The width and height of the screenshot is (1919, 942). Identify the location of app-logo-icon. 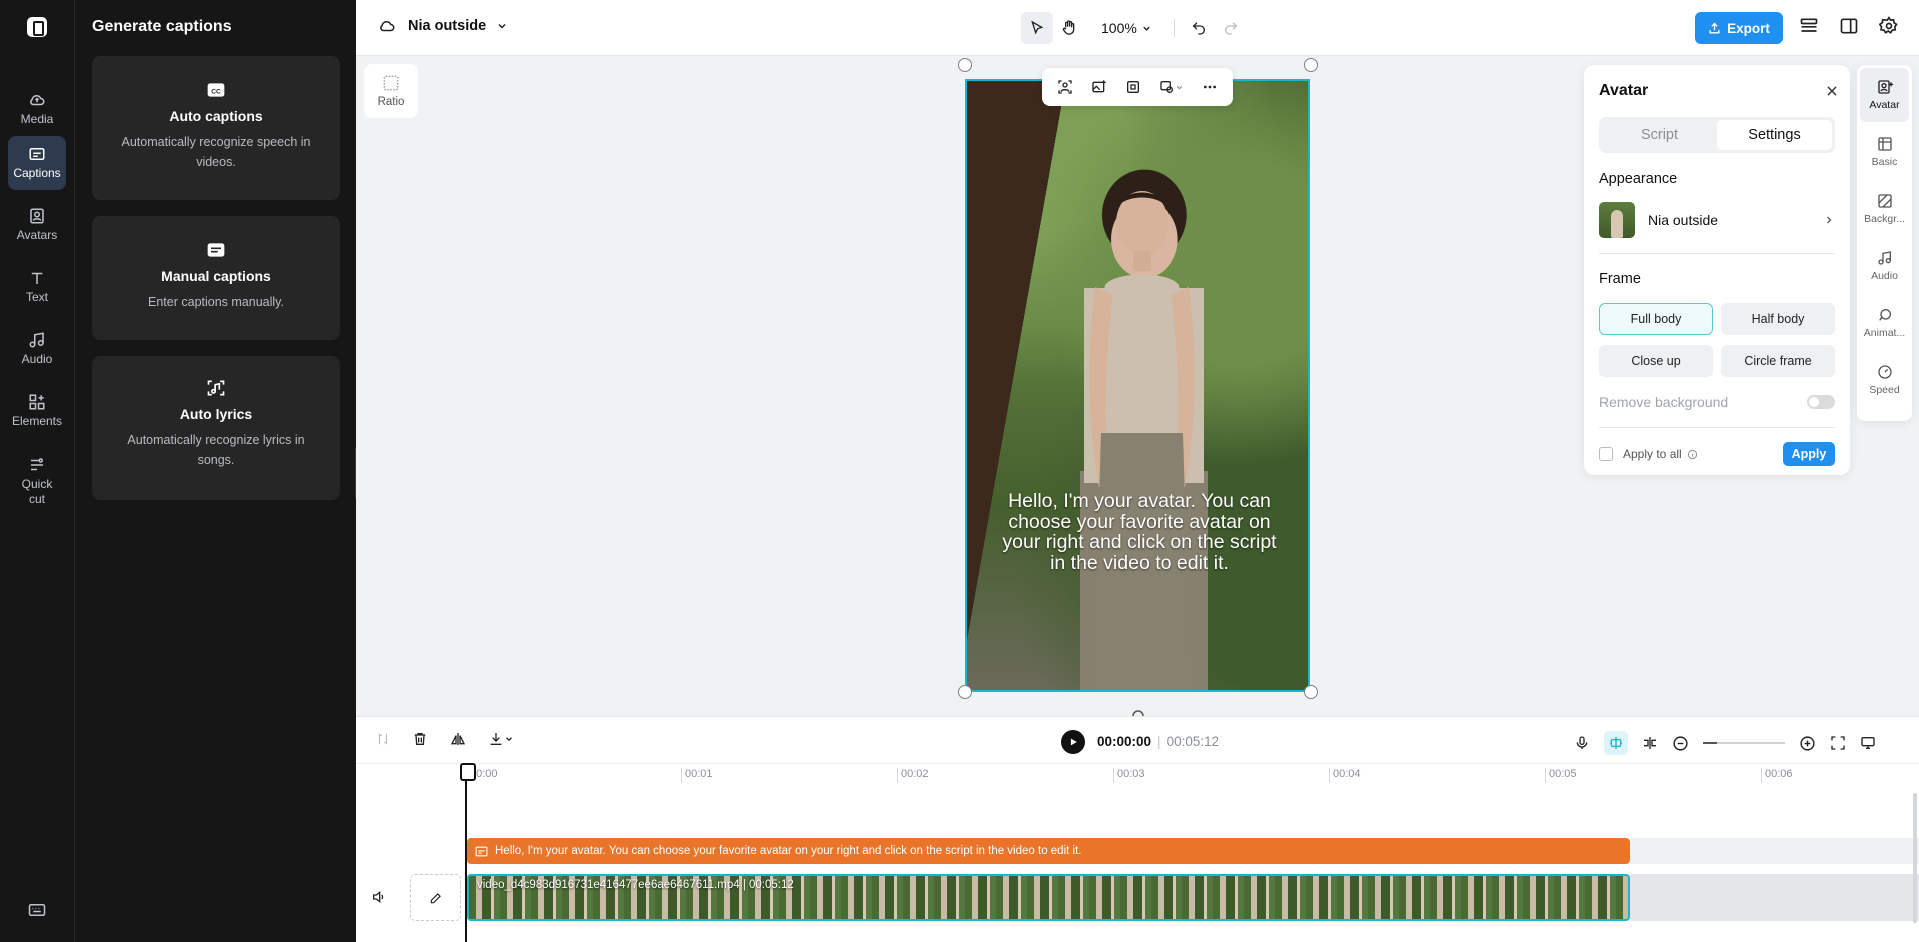
(37, 27).